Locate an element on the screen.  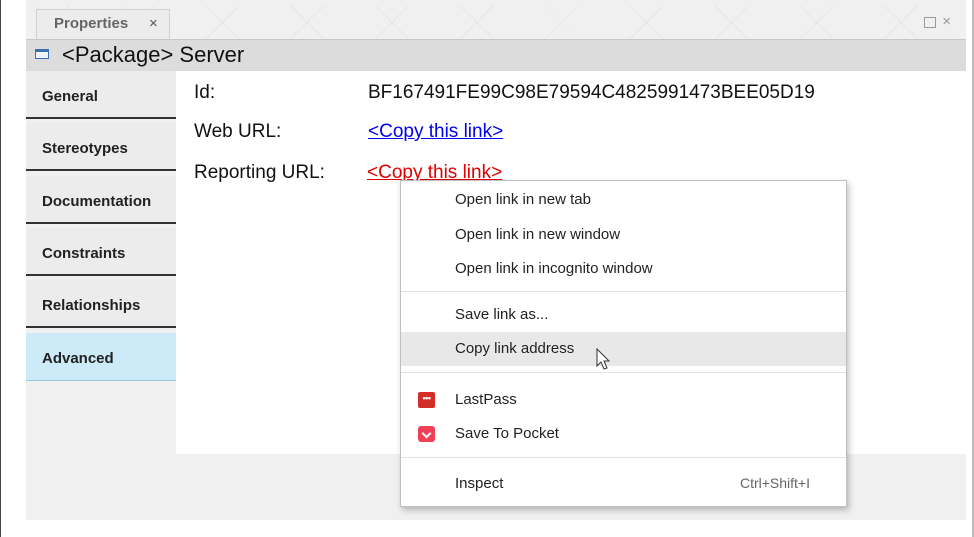
package-icon is located at coordinates (42, 54).